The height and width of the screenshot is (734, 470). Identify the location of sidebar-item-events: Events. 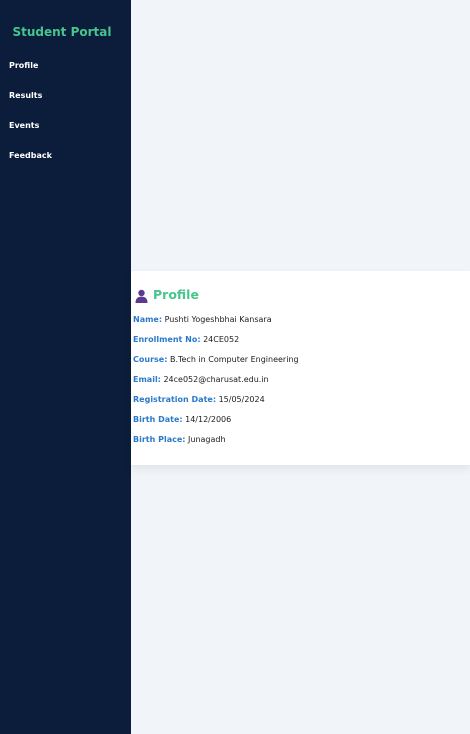
(30, 135).